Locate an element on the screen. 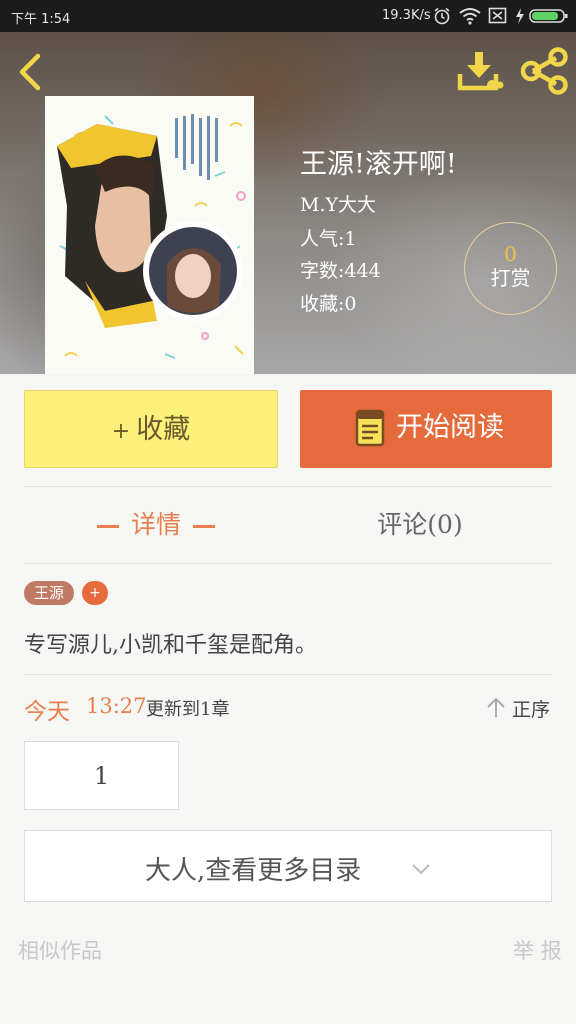  status-time: 下午 1:54 is located at coordinates (41, 19).